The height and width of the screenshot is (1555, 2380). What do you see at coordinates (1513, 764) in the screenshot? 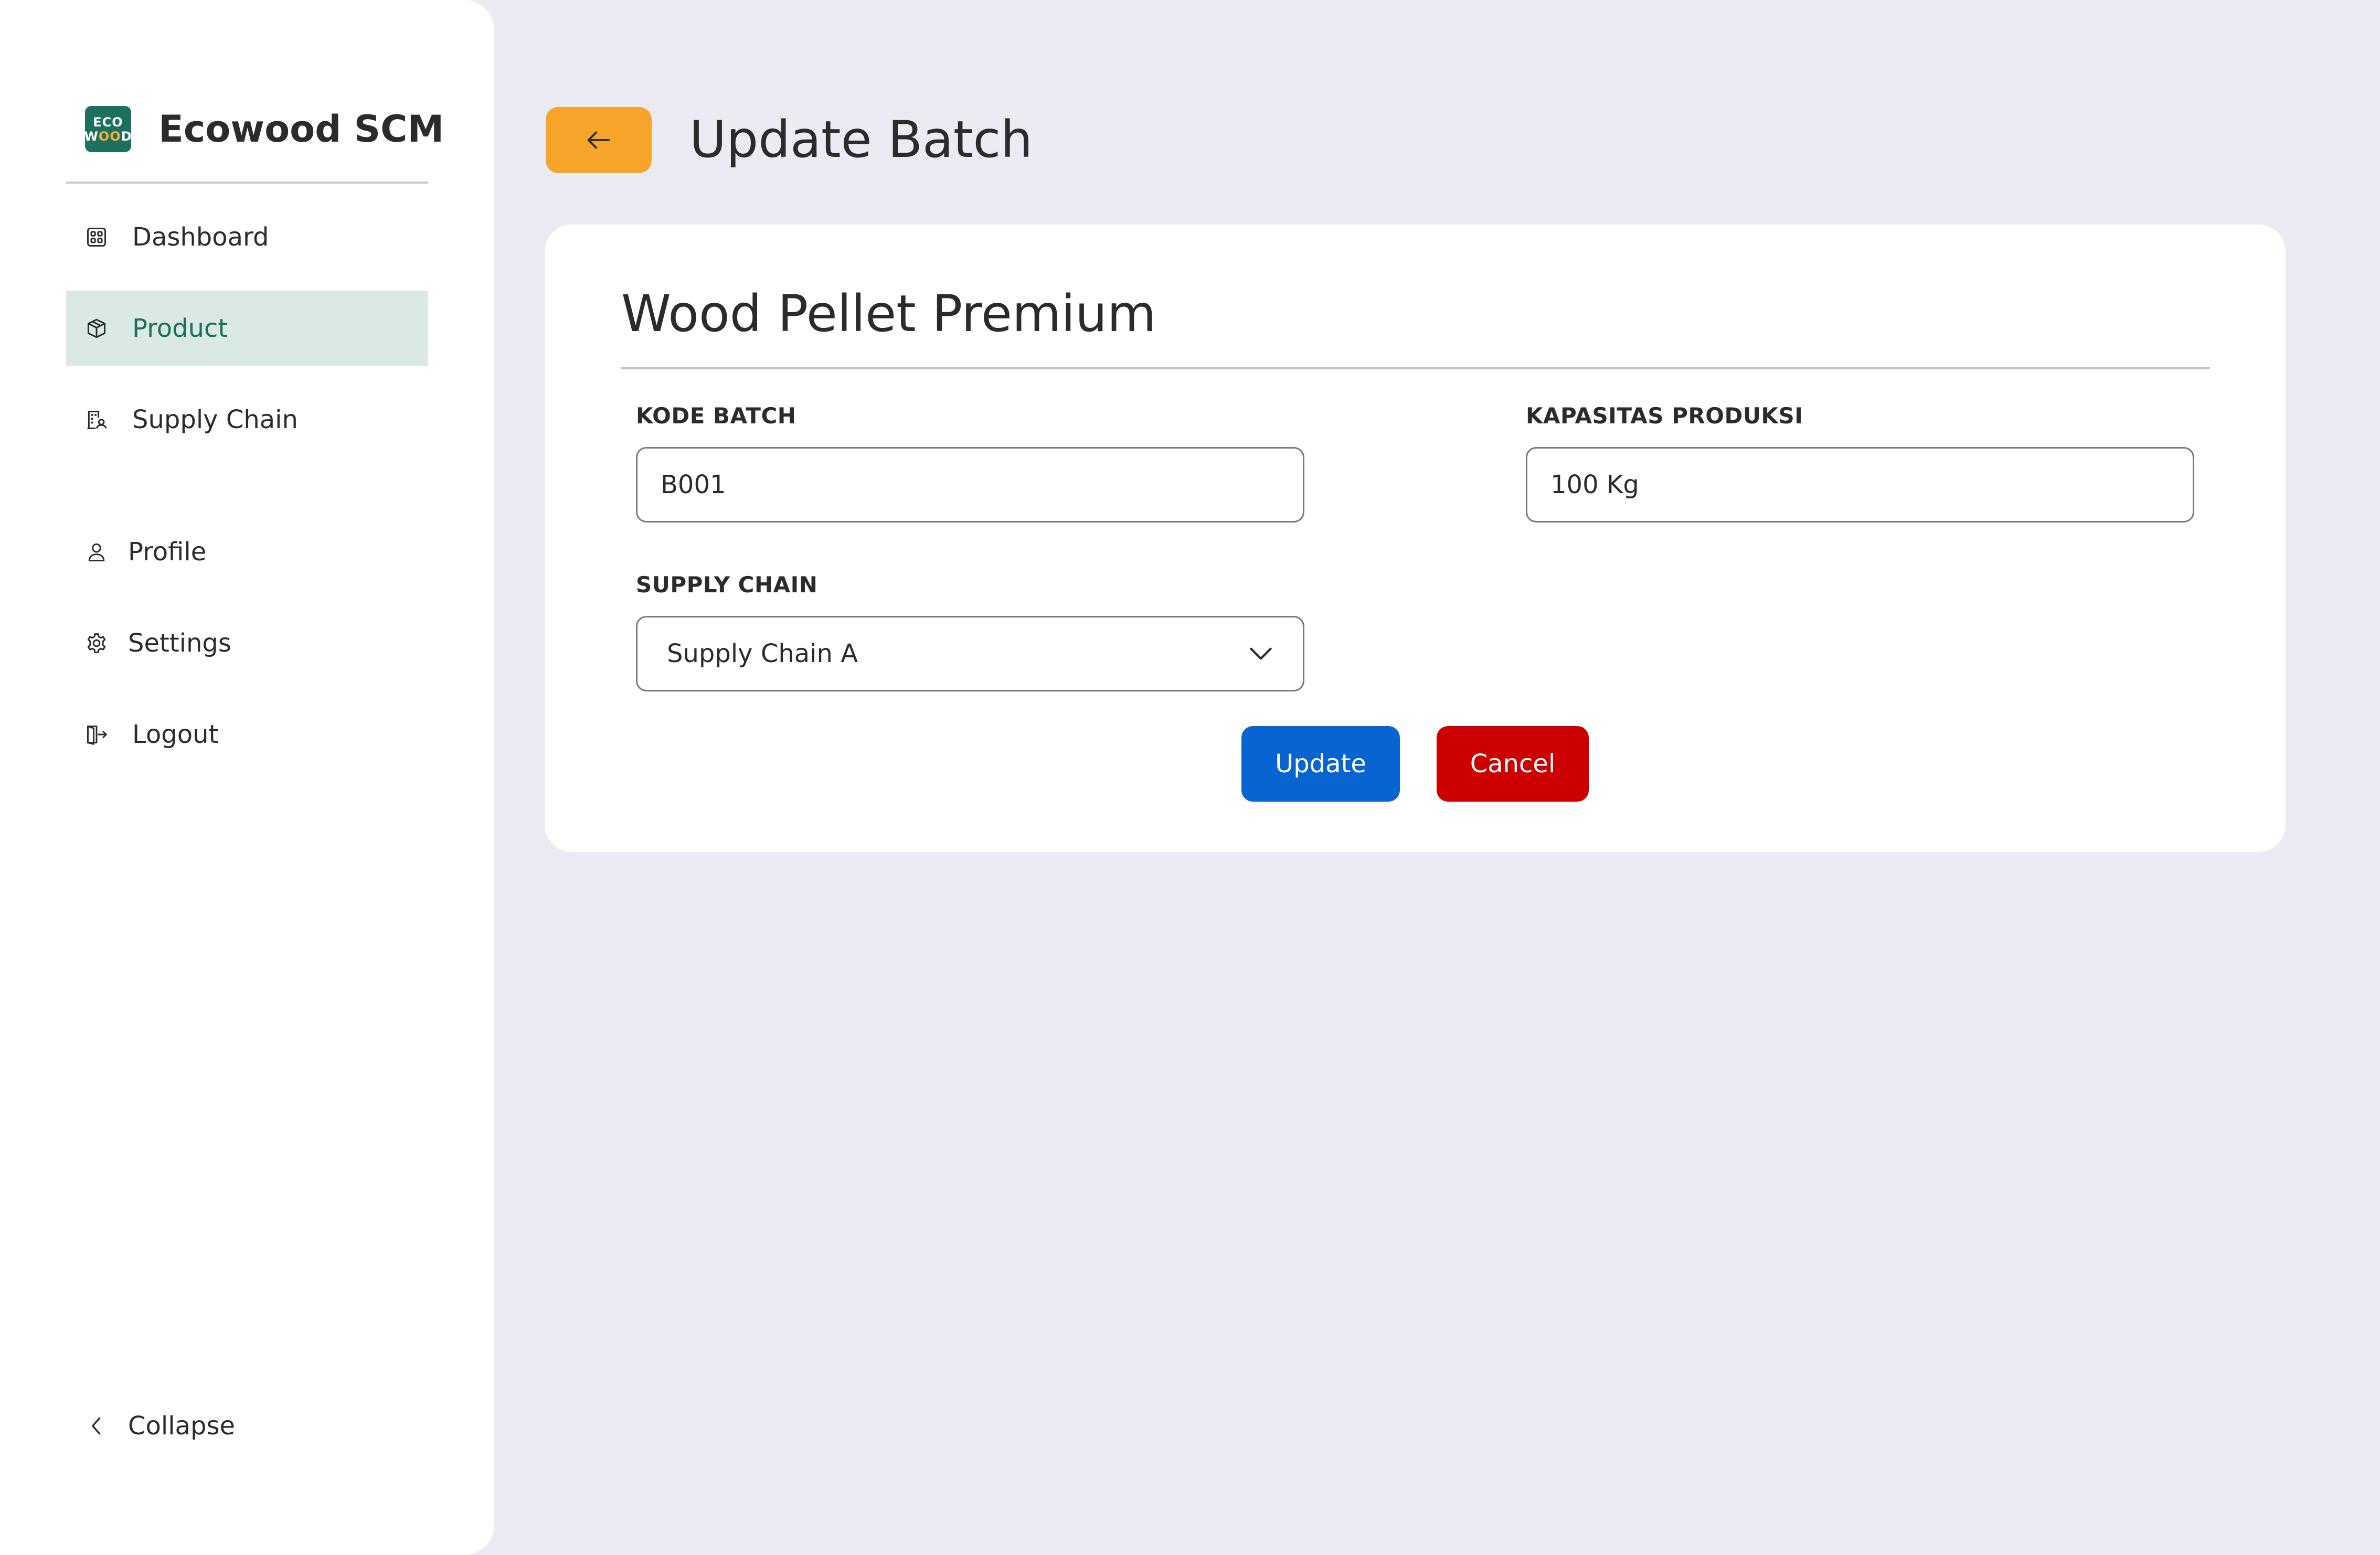
I see `cancel-button: Cancel` at bounding box center [1513, 764].